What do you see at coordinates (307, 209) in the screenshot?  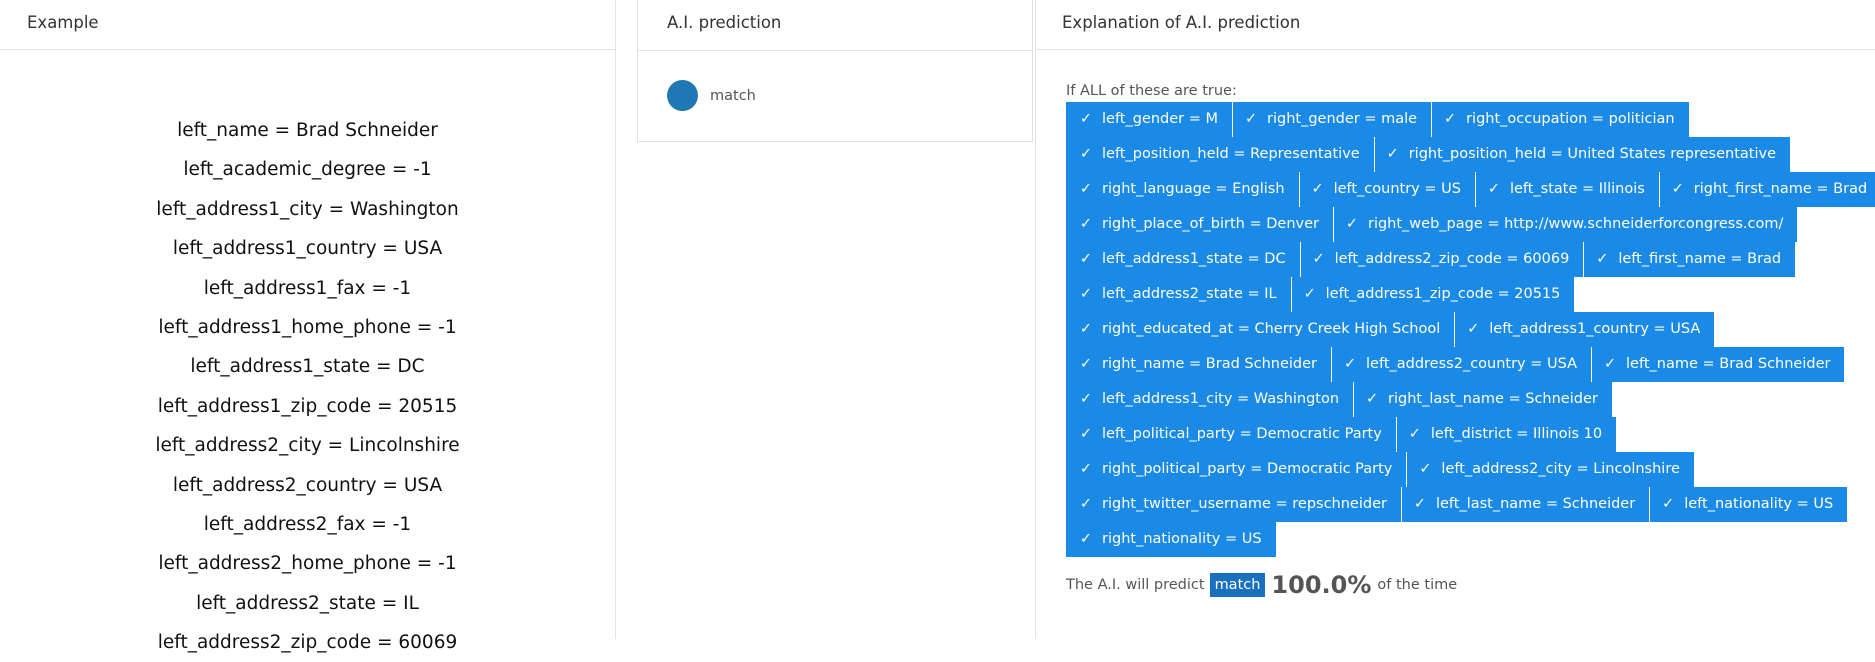 I see `example-feature-item: left_address1_city = Washington` at bounding box center [307, 209].